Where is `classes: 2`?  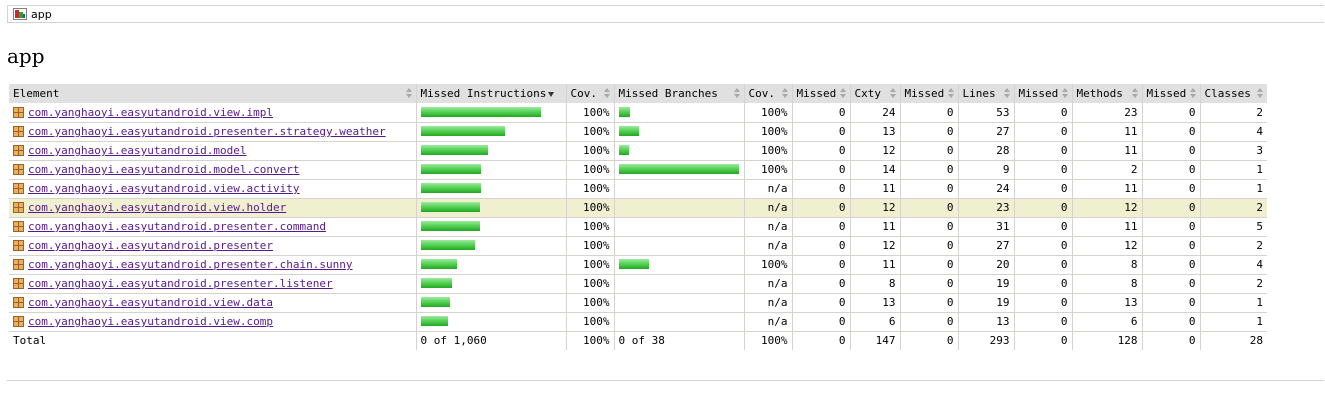
classes: 2 is located at coordinates (1233, 246).